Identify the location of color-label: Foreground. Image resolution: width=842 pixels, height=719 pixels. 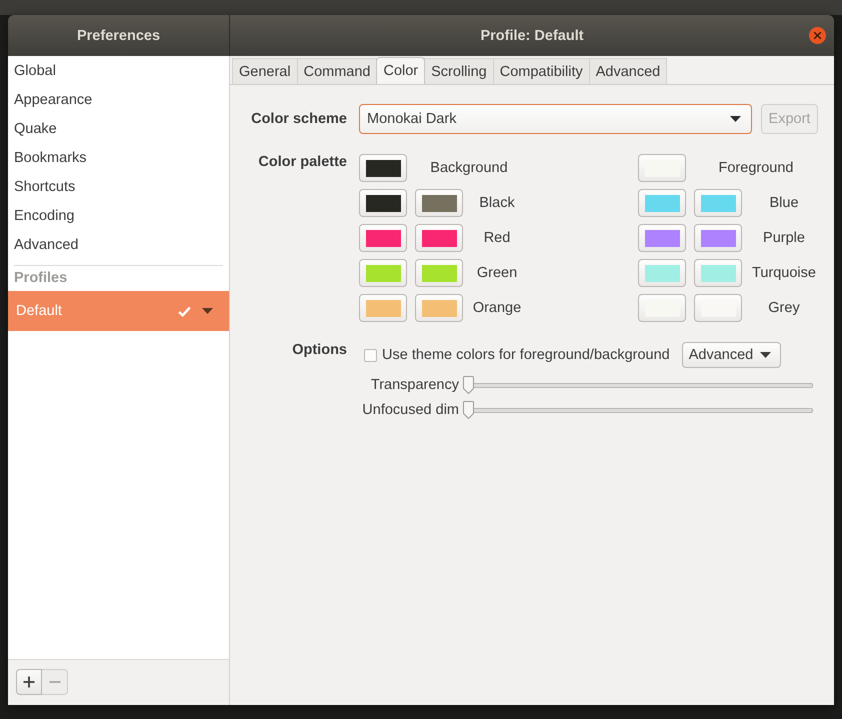
(756, 168).